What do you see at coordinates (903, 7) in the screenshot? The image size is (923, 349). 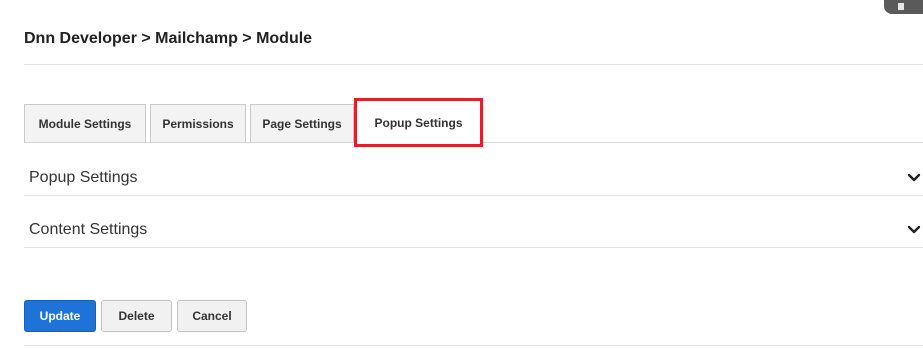 I see `edit-mode-toggle` at bounding box center [903, 7].